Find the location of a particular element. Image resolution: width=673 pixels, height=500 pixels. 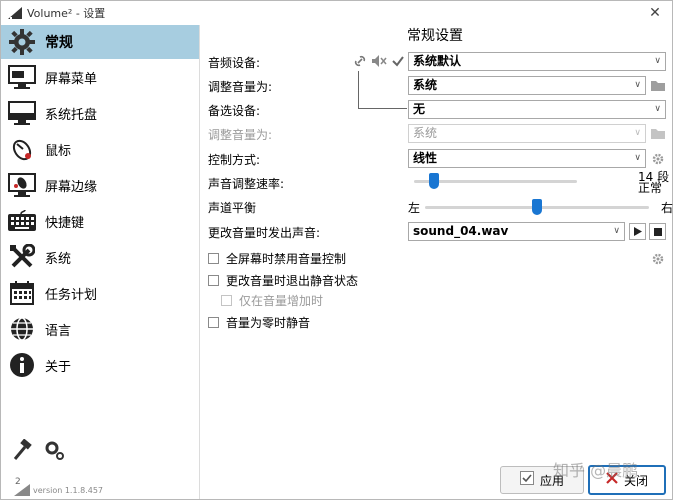

fullscreen-disable-checkbox-row: 全屏幕时禁用音量控制 is located at coordinates (277, 258).